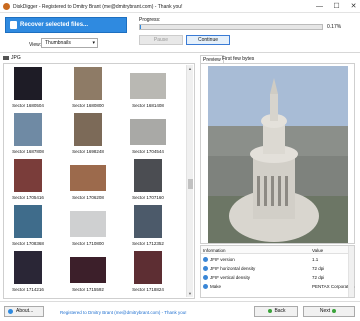 The height and width of the screenshot is (321, 360). I want to click on info-table-header: Information Value, so click(274, 250).